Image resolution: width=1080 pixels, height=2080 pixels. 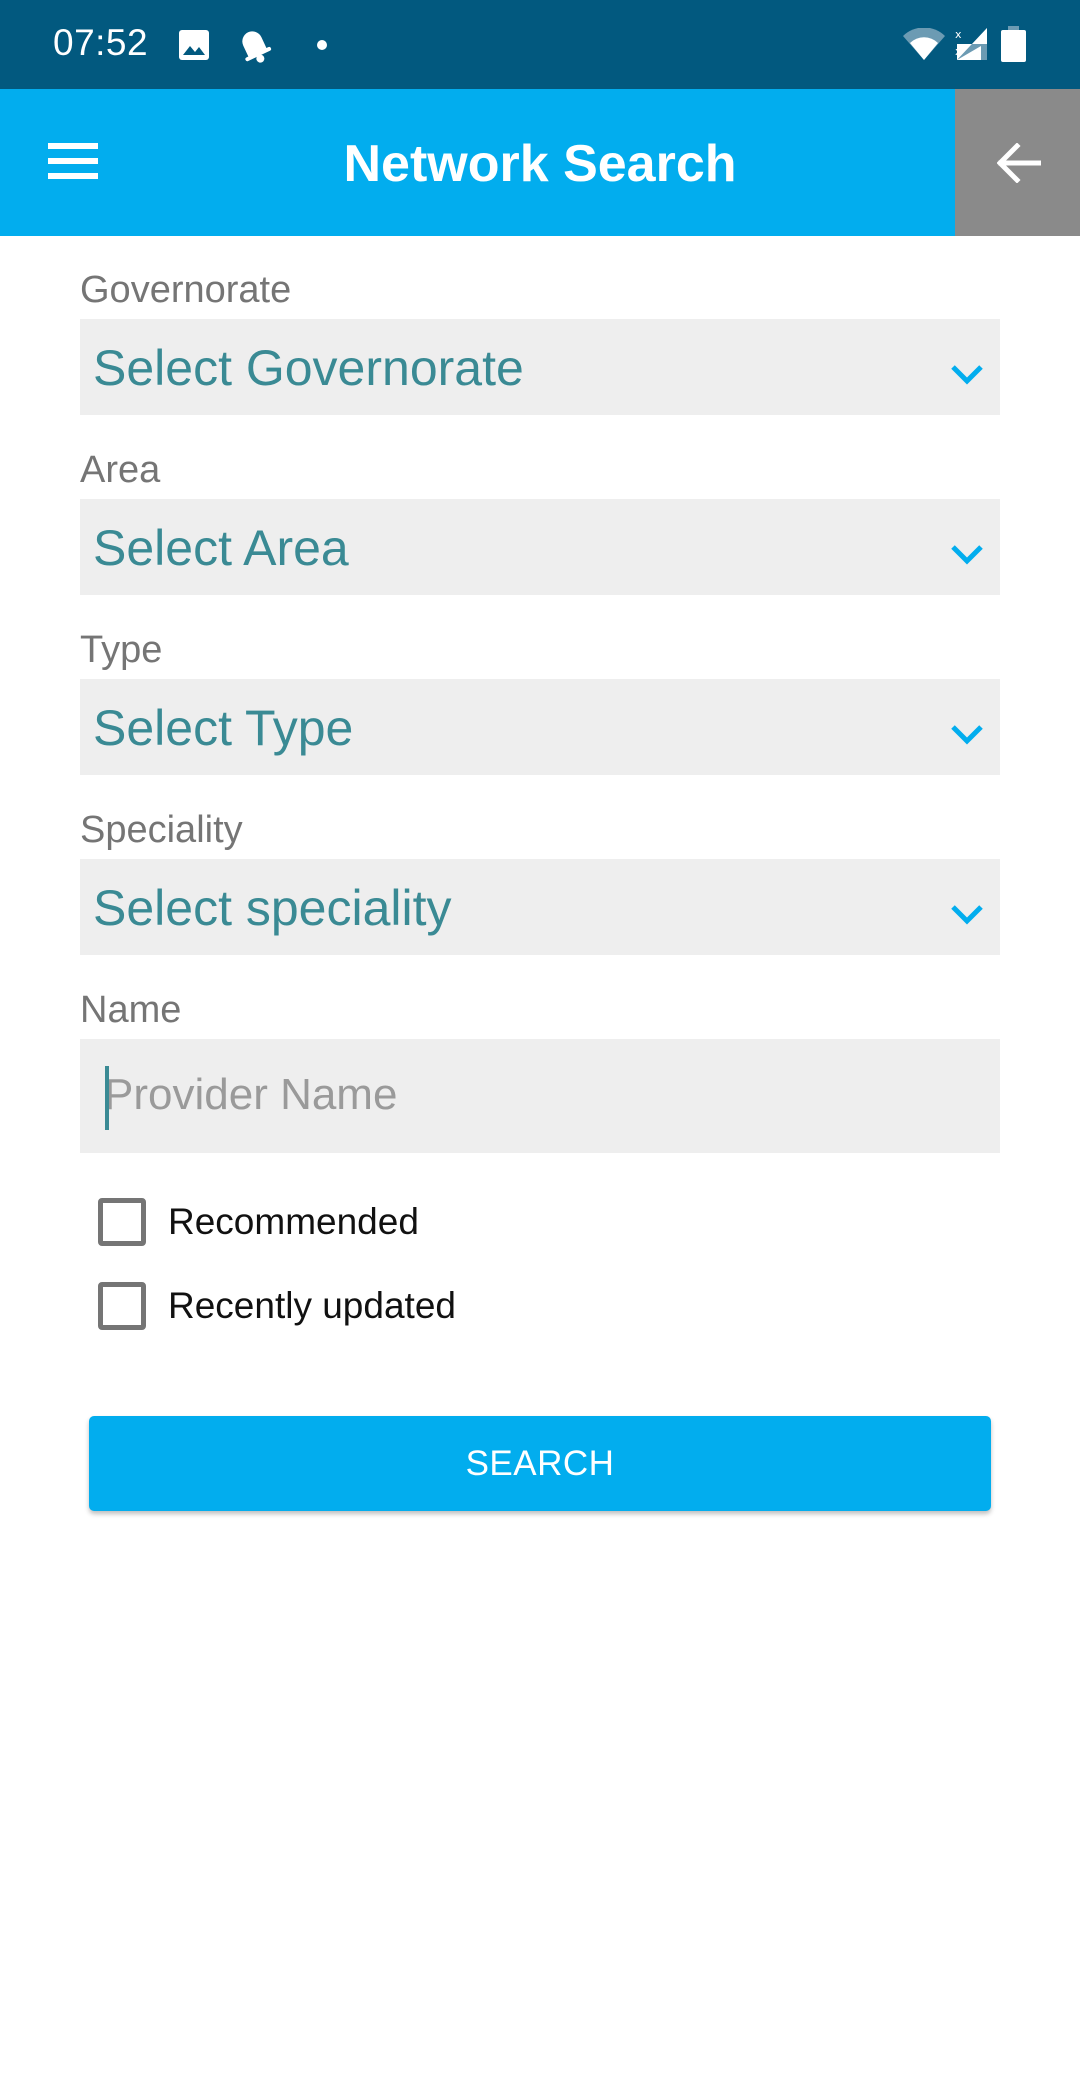 What do you see at coordinates (540, 1463) in the screenshot?
I see `search-button: SEARCH` at bounding box center [540, 1463].